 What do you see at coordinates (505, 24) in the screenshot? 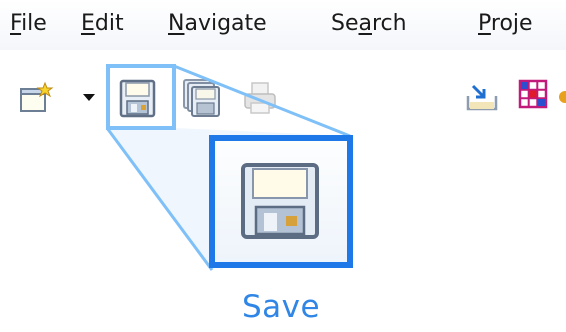
I see `menu-project: Proje` at bounding box center [505, 24].